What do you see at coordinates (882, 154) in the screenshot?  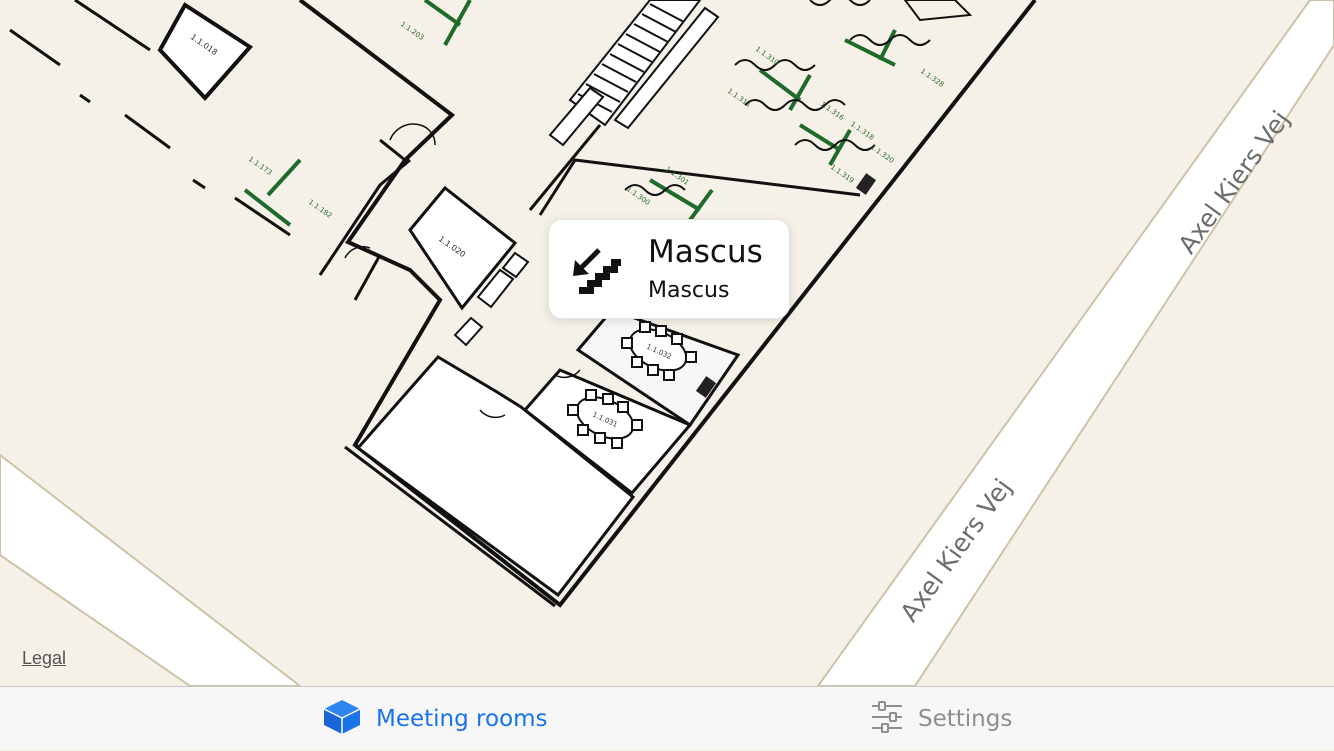 I see `svg-text: 1.1.320` at bounding box center [882, 154].